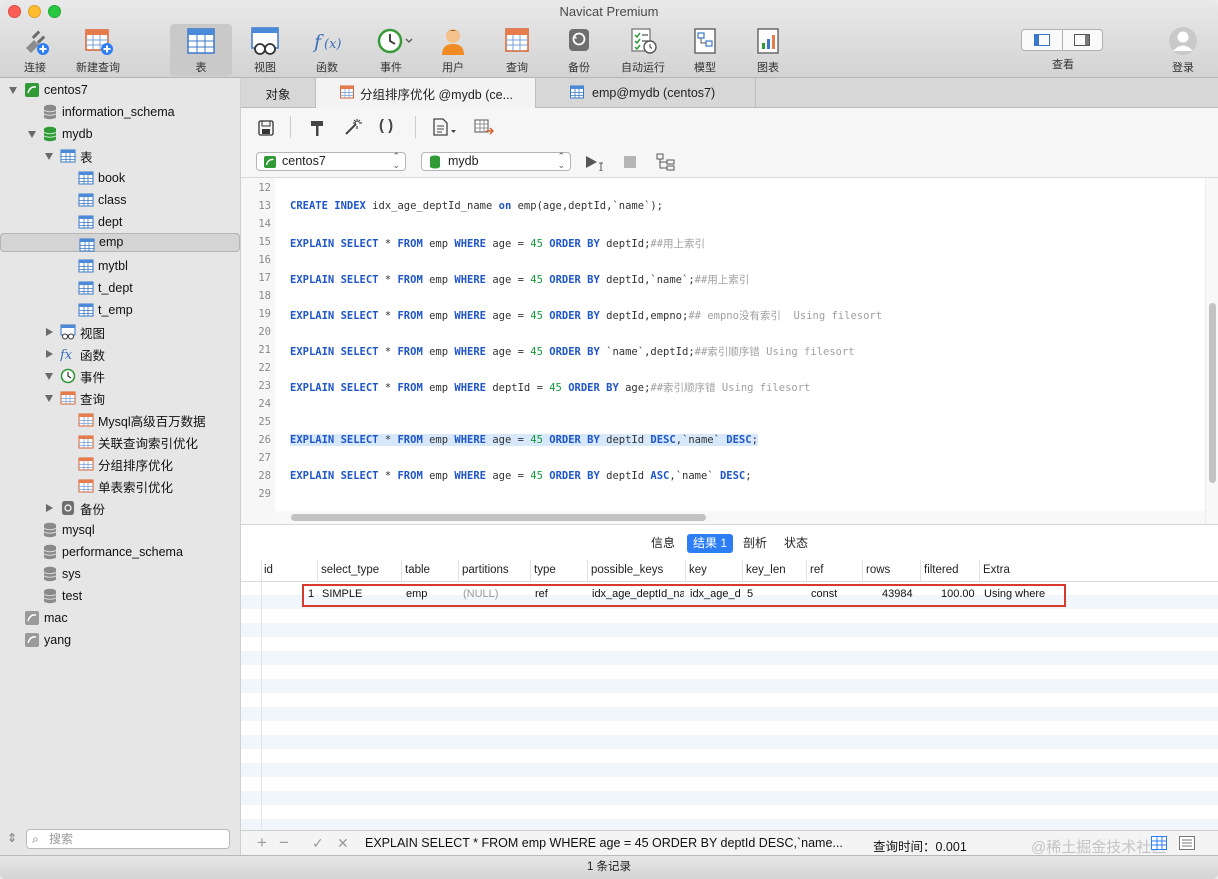 The height and width of the screenshot is (879, 1218). What do you see at coordinates (120, 354) in the screenshot?
I see `tree-group-functions: fx 函数` at bounding box center [120, 354].